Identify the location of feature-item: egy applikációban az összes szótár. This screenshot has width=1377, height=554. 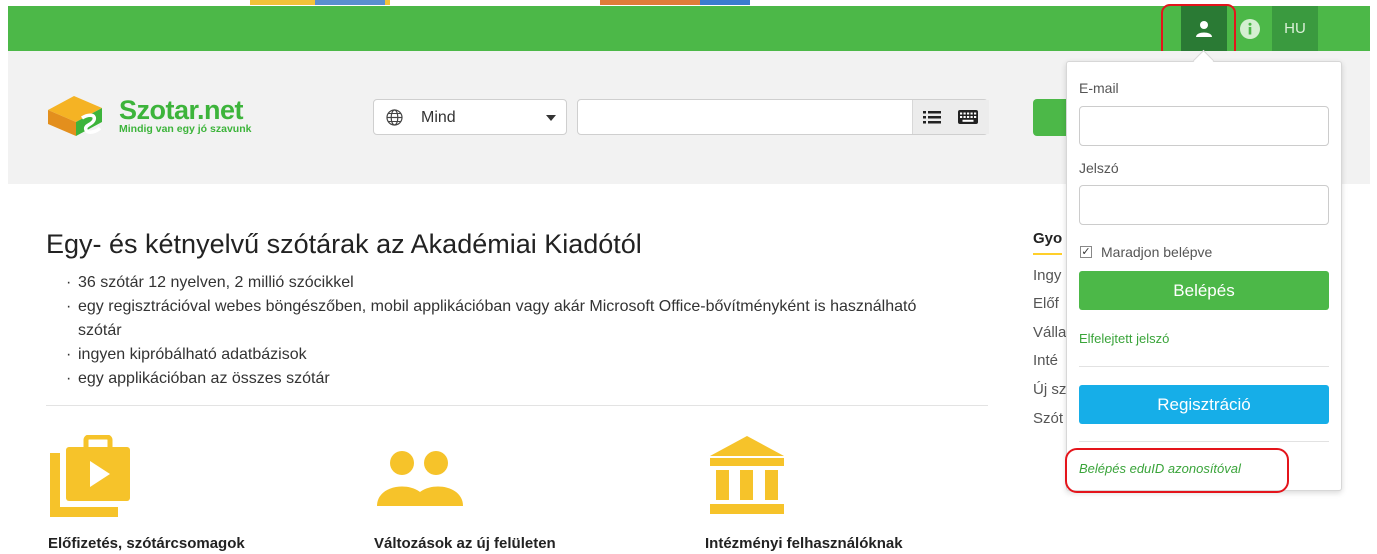
(512, 379).